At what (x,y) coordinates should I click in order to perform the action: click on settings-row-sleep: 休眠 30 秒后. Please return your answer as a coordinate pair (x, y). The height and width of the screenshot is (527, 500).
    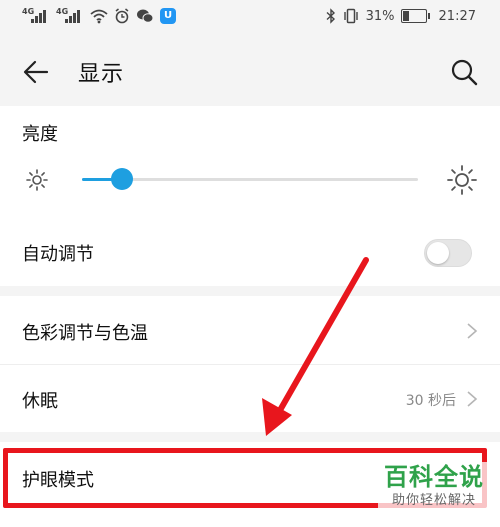
    Looking at the image, I should click on (250, 398).